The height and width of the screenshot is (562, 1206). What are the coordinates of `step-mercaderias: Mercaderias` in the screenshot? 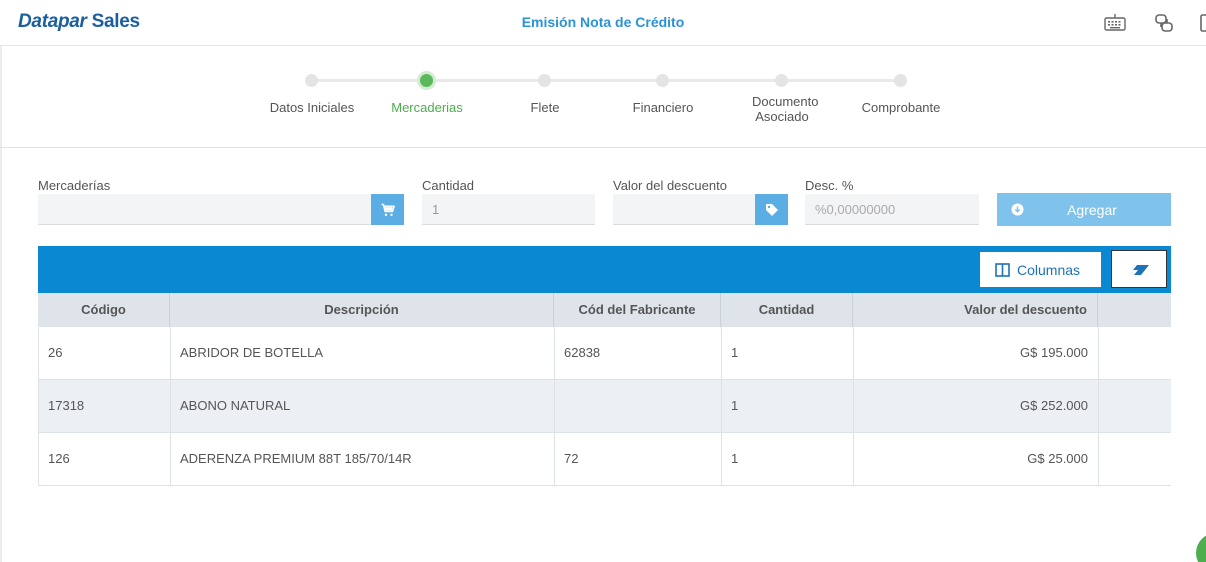 It's located at (427, 96).